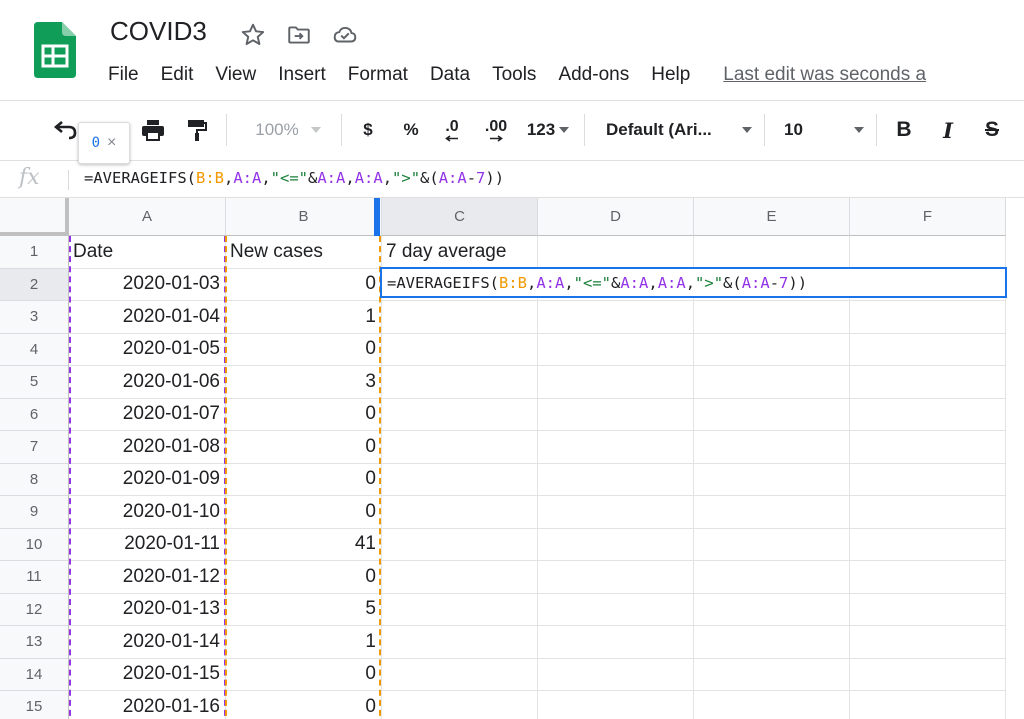  I want to click on font-size-select: 10, so click(824, 130).